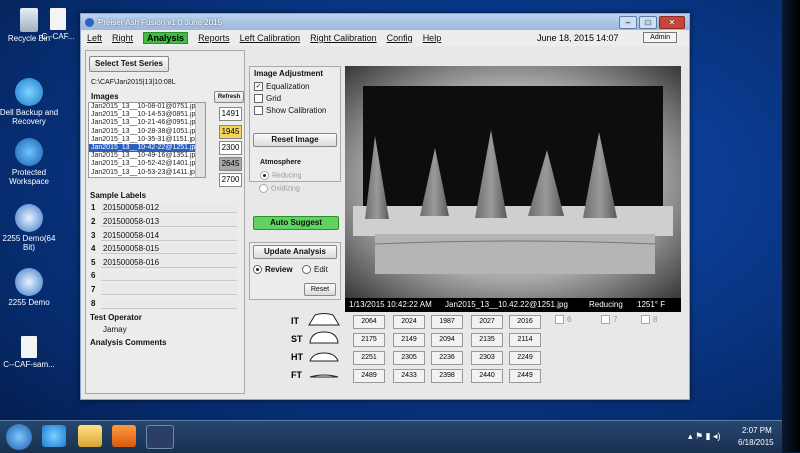 Image resolution: width=800 pixels, height=453 pixels. Describe the element at coordinates (169, 236) in the screenshot. I see `sample-label-field: 201500058-014` at that location.